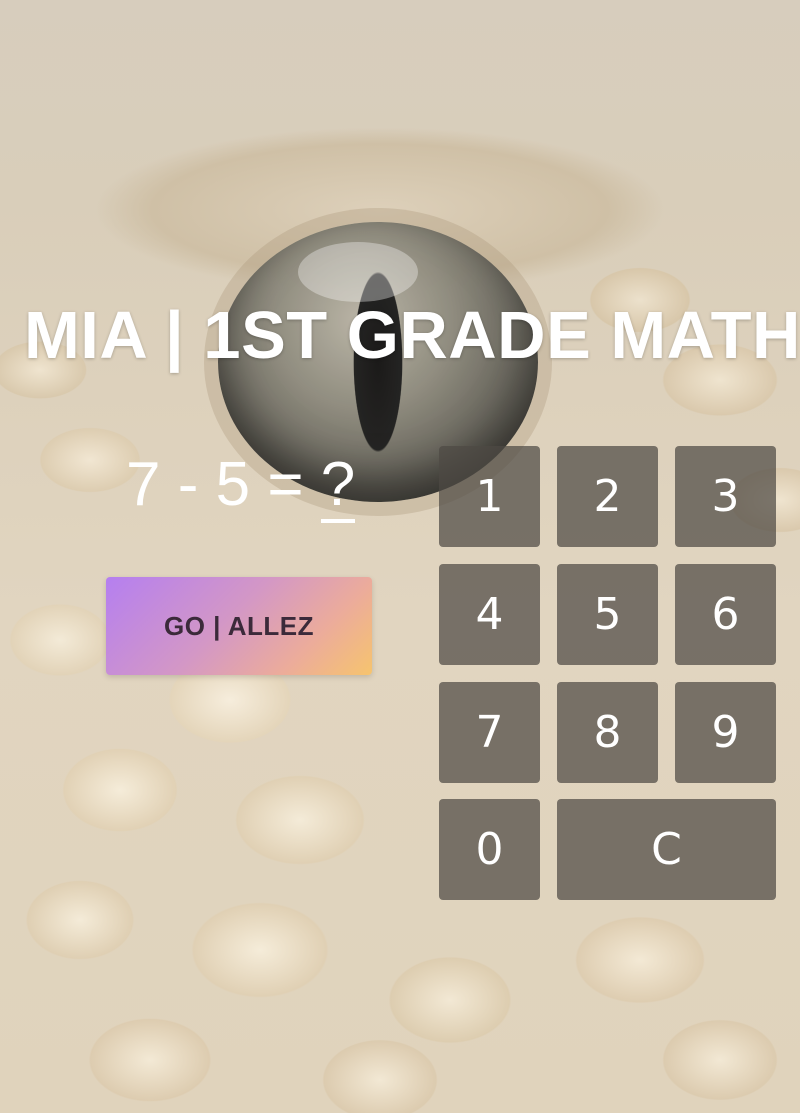  What do you see at coordinates (239, 626) in the screenshot?
I see `go-button: GO | ALLEZ` at bounding box center [239, 626].